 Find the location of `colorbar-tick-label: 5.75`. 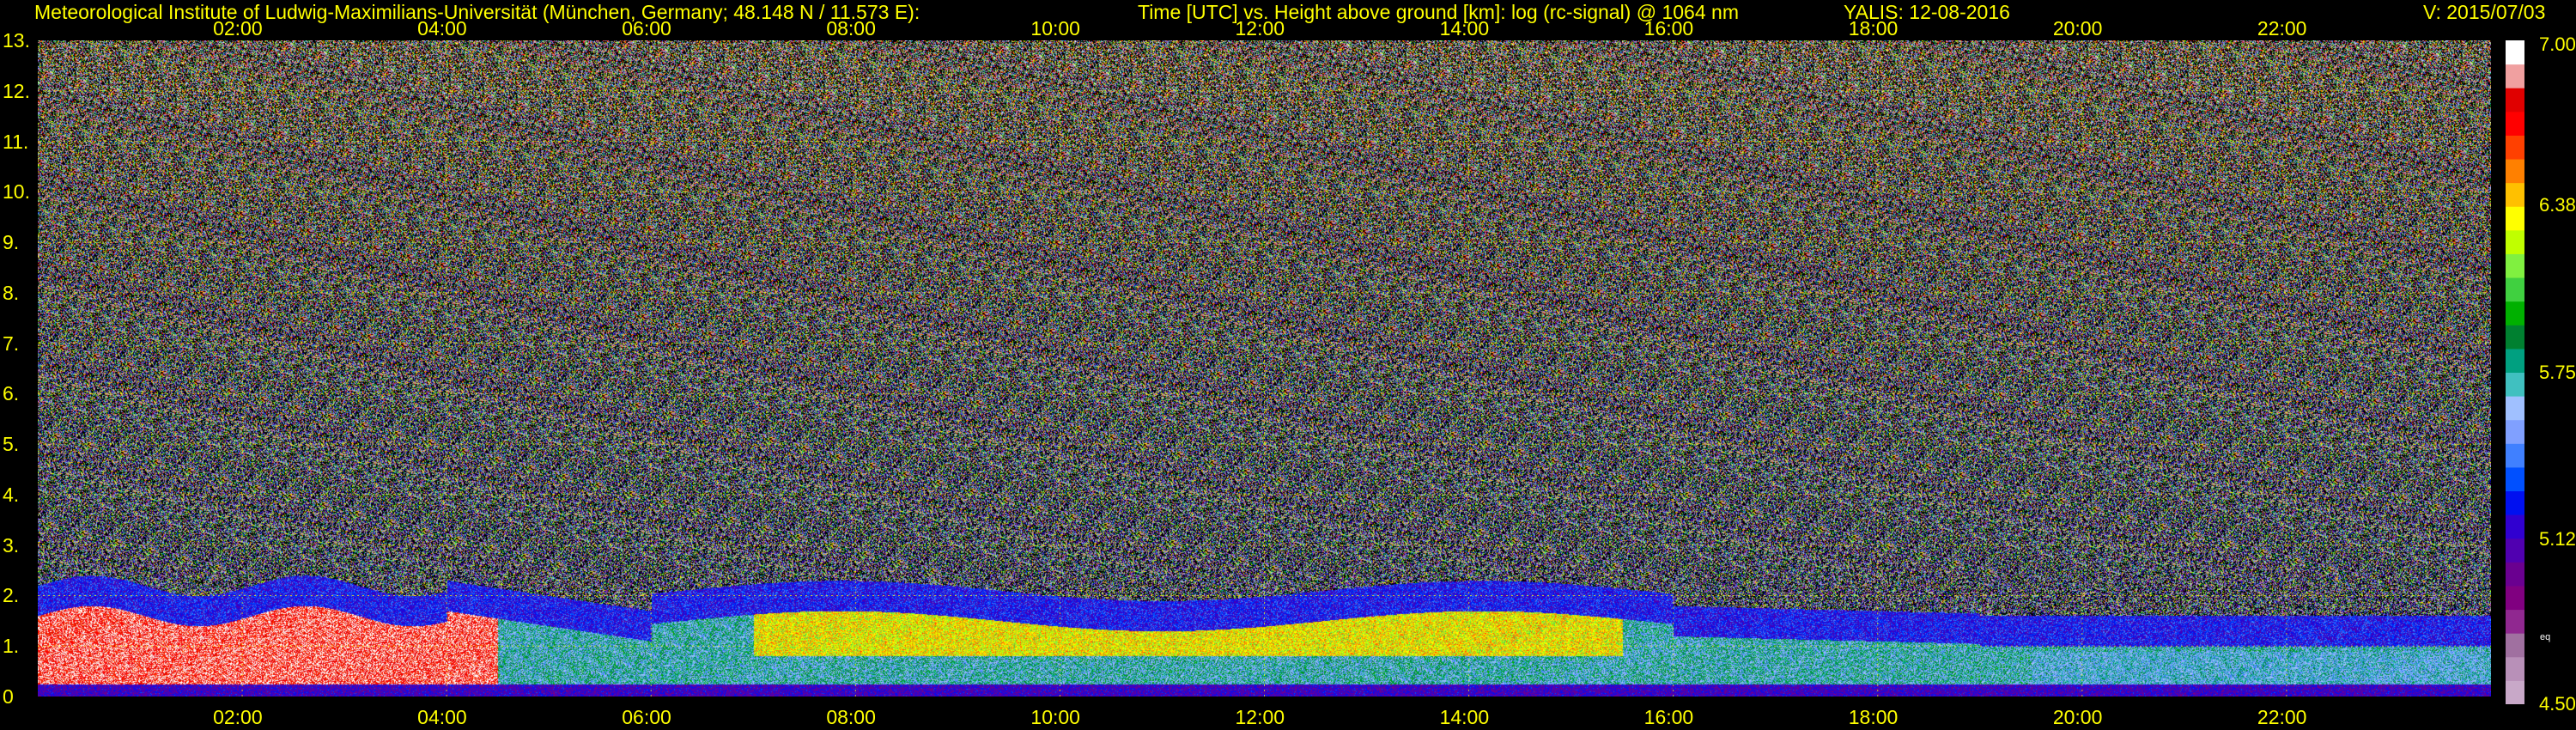

colorbar-tick-label: 5.75 is located at coordinates (2558, 372).